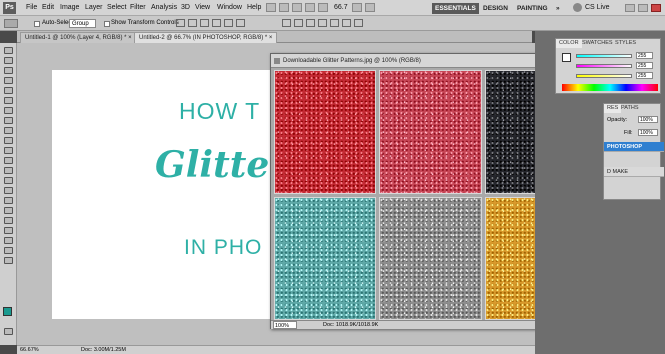  Describe the element at coordinates (138, 7) in the screenshot. I see `menu-filter: Filter` at that location.